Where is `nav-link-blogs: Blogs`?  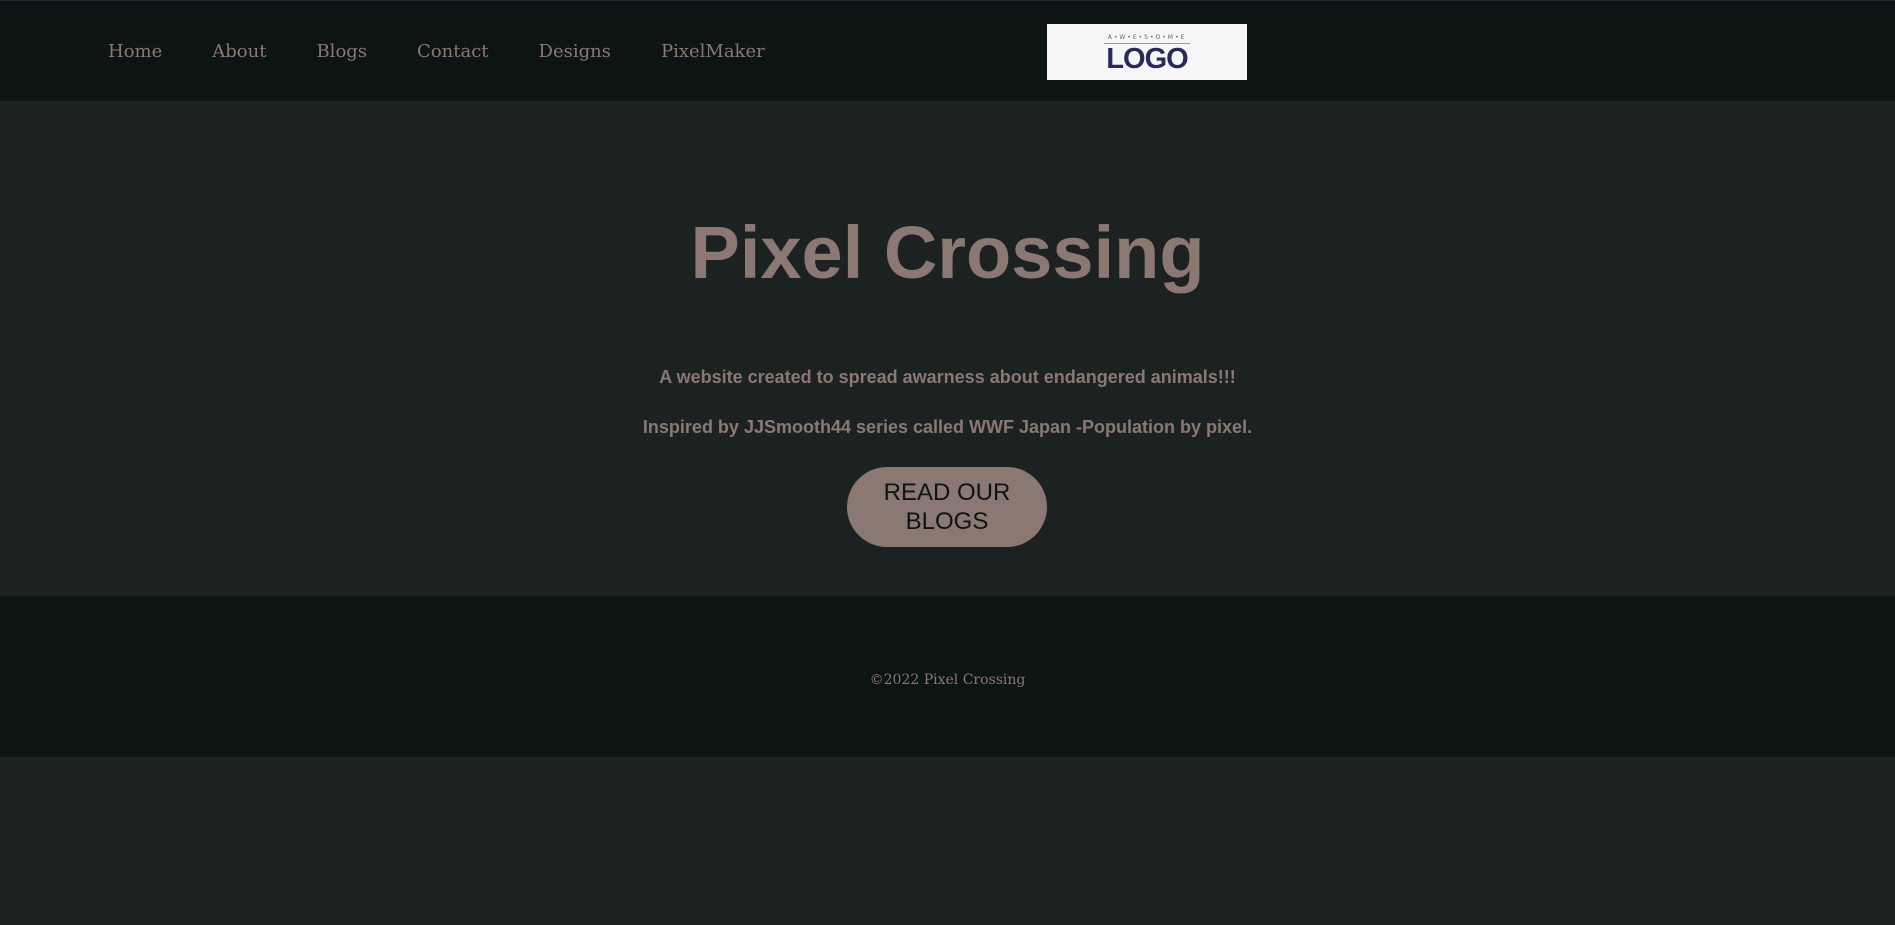 nav-link-blogs: Blogs is located at coordinates (341, 51).